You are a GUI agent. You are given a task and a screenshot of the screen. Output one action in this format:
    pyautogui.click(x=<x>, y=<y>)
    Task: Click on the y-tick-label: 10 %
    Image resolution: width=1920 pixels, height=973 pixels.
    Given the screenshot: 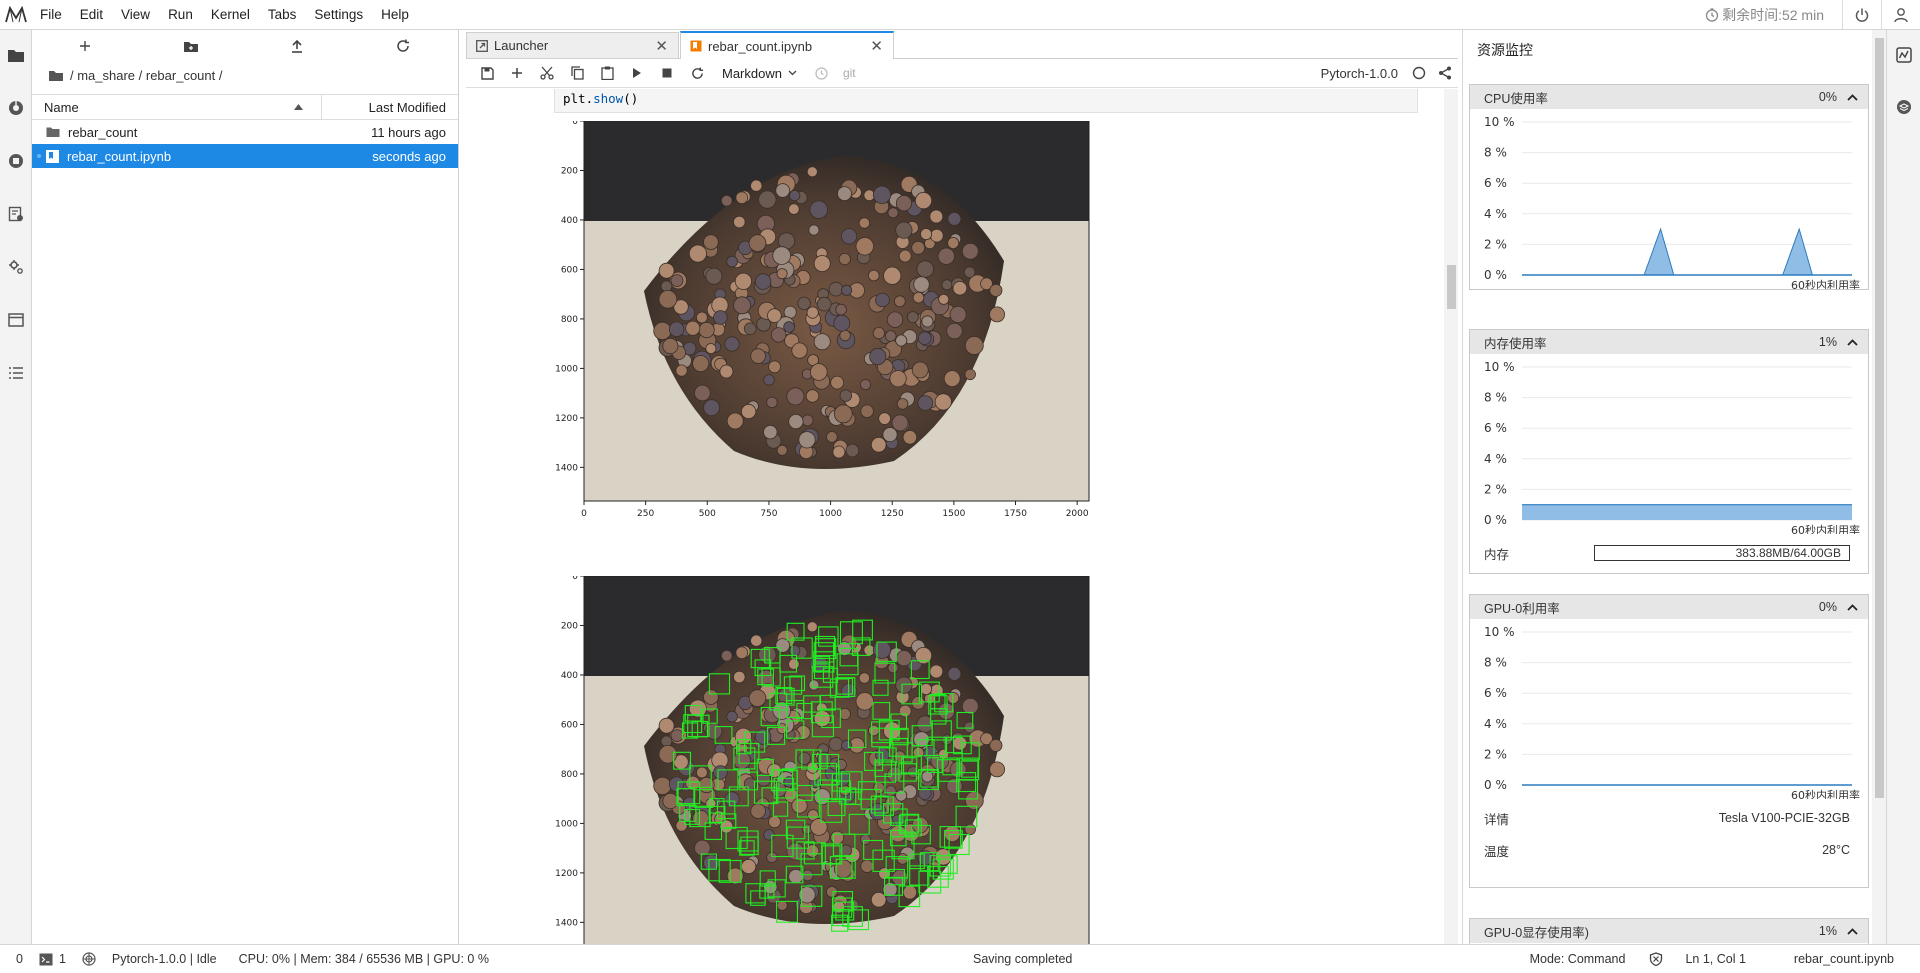 What is the action you would take?
    pyautogui.click(x=1499, y=367)
    